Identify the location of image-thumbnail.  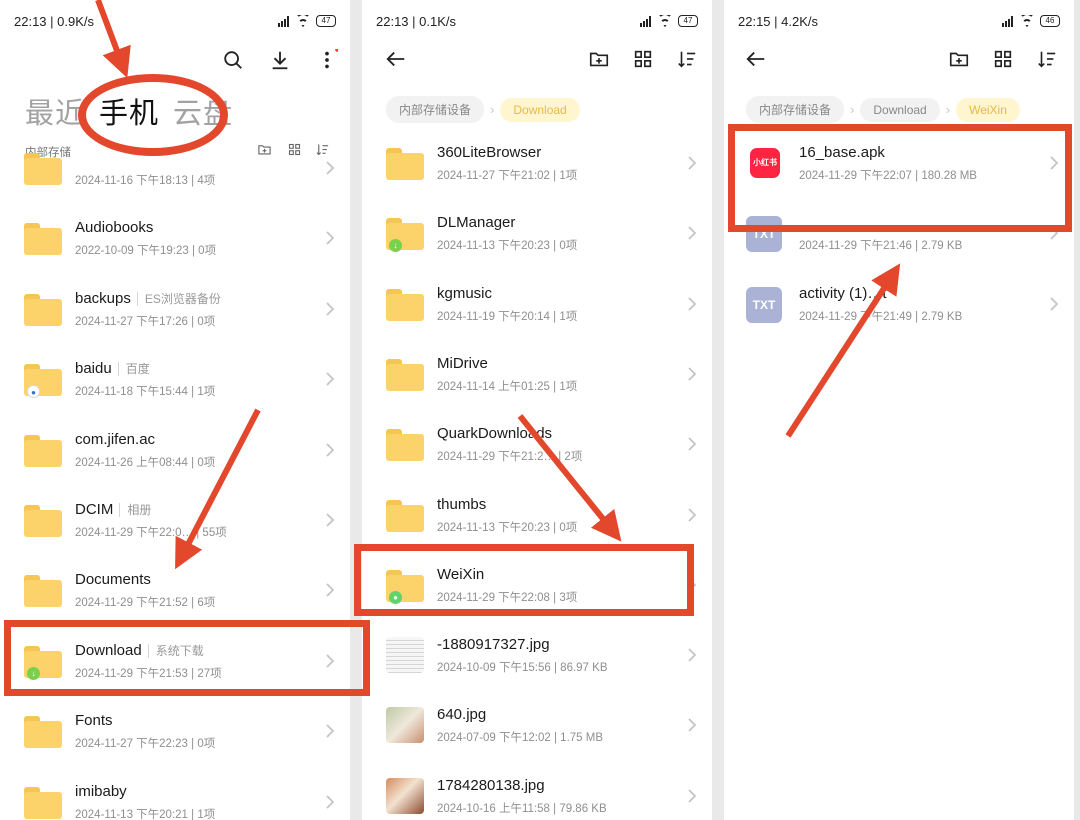
(405, 725).